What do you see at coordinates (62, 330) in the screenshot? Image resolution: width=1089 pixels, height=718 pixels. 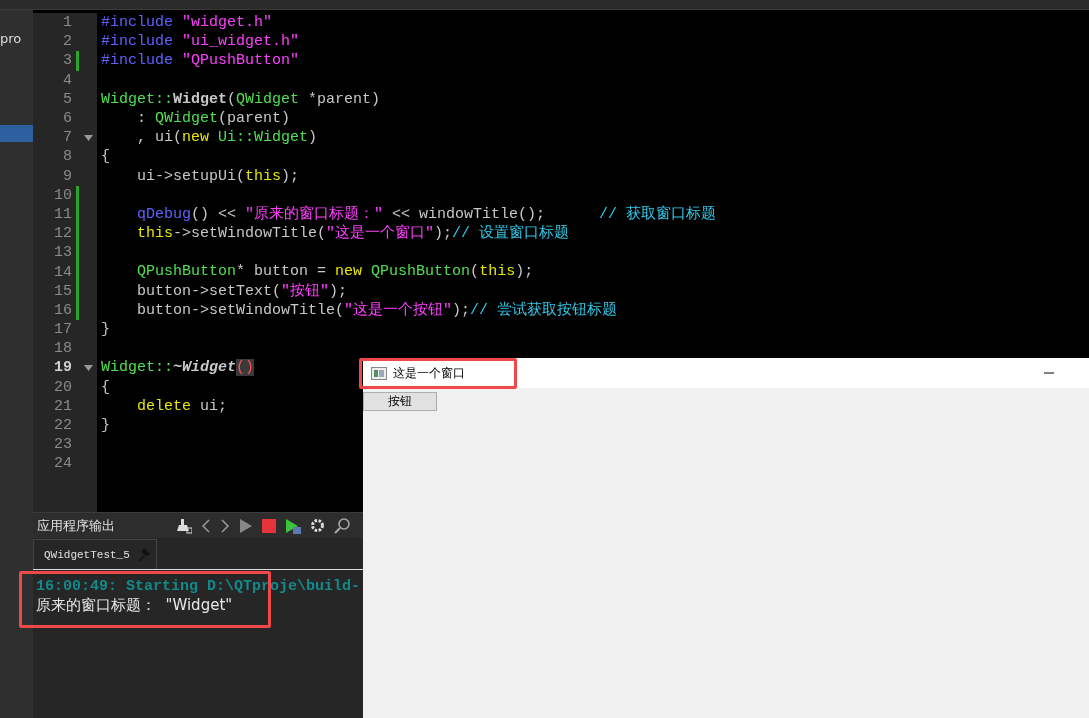 I see `line-number: 17` at bounding box center [62, 330].